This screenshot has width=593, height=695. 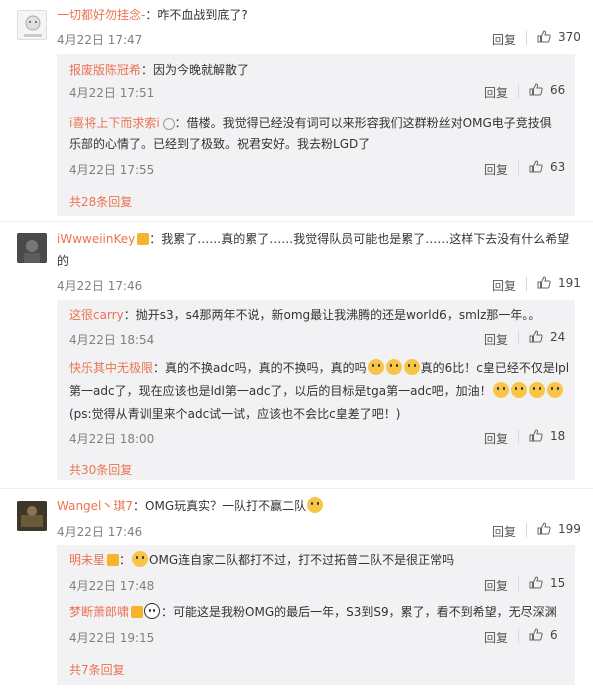 What do you see at coordinates (547, 167) in the screenshot?
I see `like-button: 63` at bounding box center [547, 167].